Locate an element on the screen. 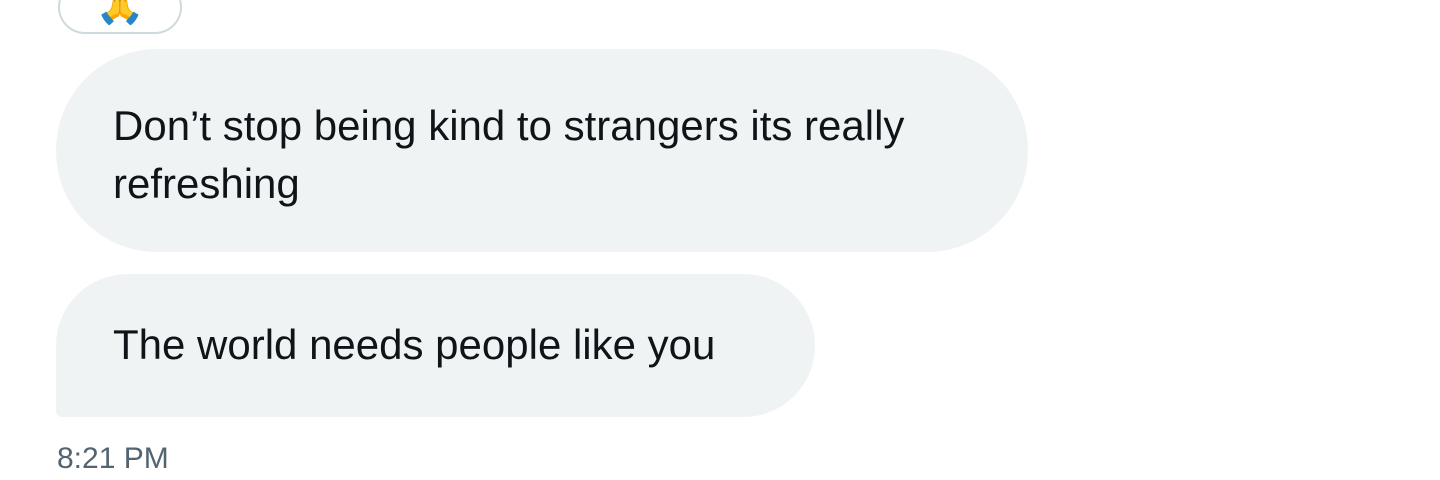 The image size is (1440, 480). message-text: The world needs people like you is located at coordinates (414, 344).